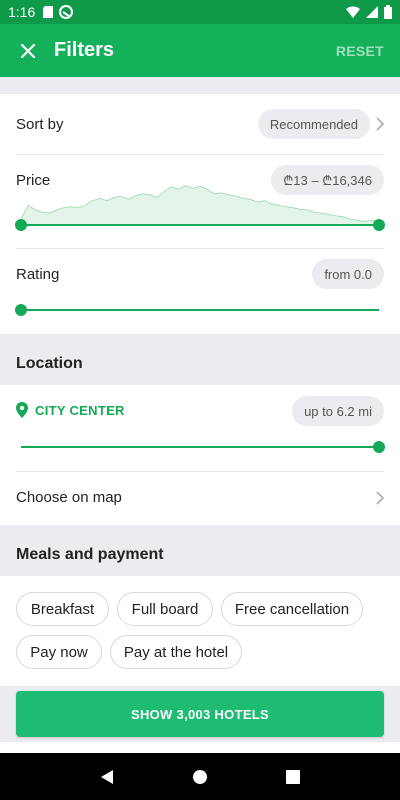 This screenshot has height=800, width=400. What do you see at coordinates (200, 50) in the screenshot?
I see `app-bar: Filters RESET` at bounding box center [200, 50].